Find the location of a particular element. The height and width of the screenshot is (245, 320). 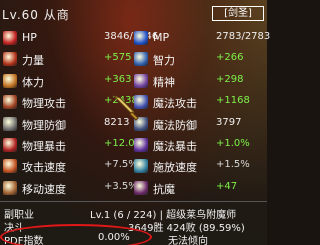

stat-row: HP 3846/3846 MP 2783/2783 is located at coordinates (135, 38).